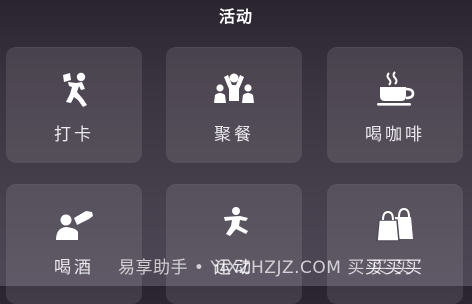 Image resolution: width=472 pixels, height=304 pixels. Describe the element at coordinates (395, 224) in the screenshot. I see `shopping-bags-icon` at that location.